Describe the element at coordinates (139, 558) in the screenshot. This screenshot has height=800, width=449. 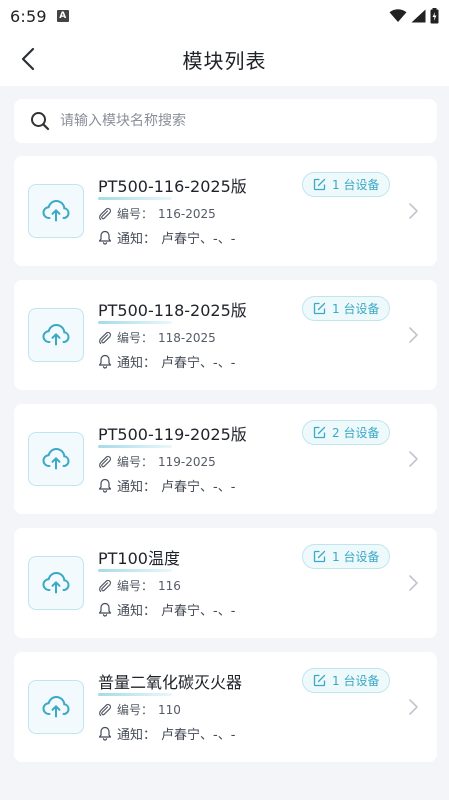
I see `module-name: PT100温度` at that location.